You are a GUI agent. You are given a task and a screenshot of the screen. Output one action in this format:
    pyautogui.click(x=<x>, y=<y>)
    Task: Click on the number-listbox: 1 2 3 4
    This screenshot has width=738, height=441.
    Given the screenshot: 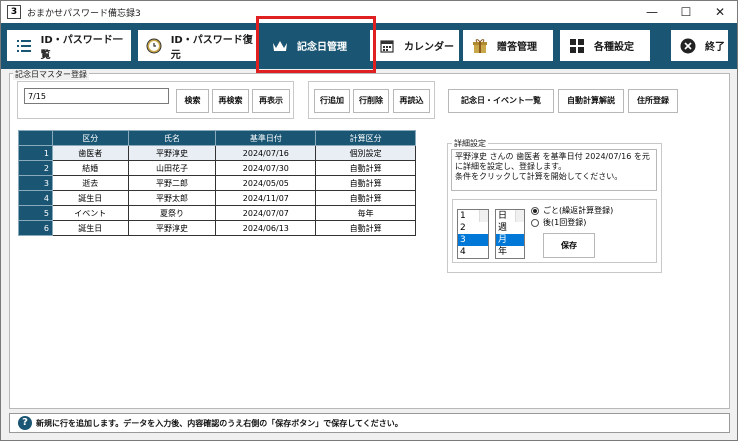 What is the action you would take?
    pyautogui.click(x=473, y=234)
    